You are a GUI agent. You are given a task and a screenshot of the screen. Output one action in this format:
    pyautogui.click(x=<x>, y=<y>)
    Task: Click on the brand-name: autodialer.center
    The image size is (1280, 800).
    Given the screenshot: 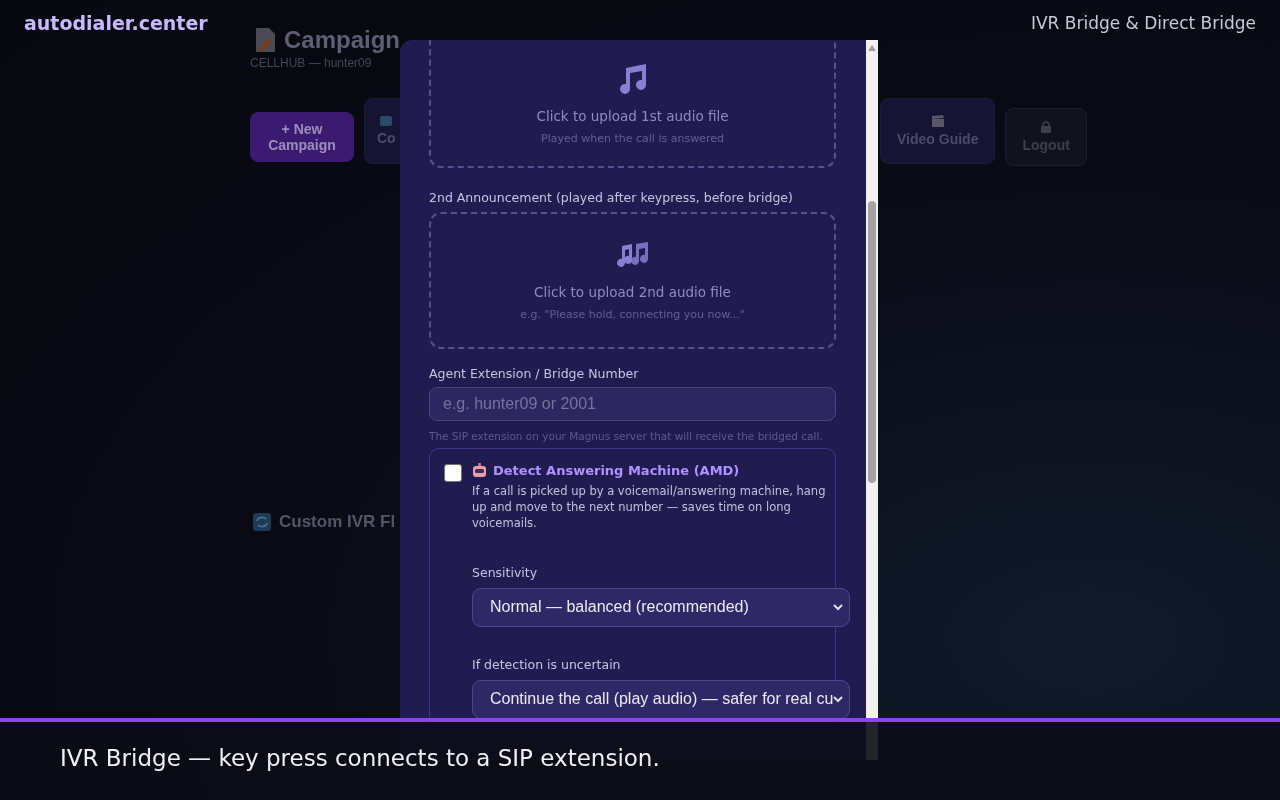 What is the action you would take?
    pyautogui.click(x=116, y=23)
    